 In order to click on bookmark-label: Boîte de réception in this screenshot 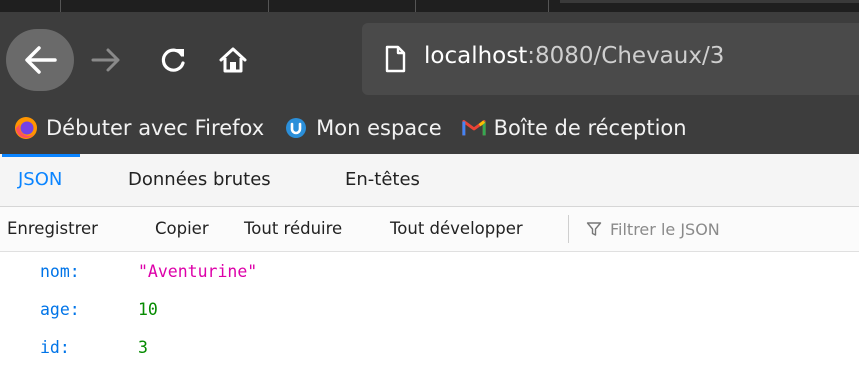, I will do `click(590, 128)`.